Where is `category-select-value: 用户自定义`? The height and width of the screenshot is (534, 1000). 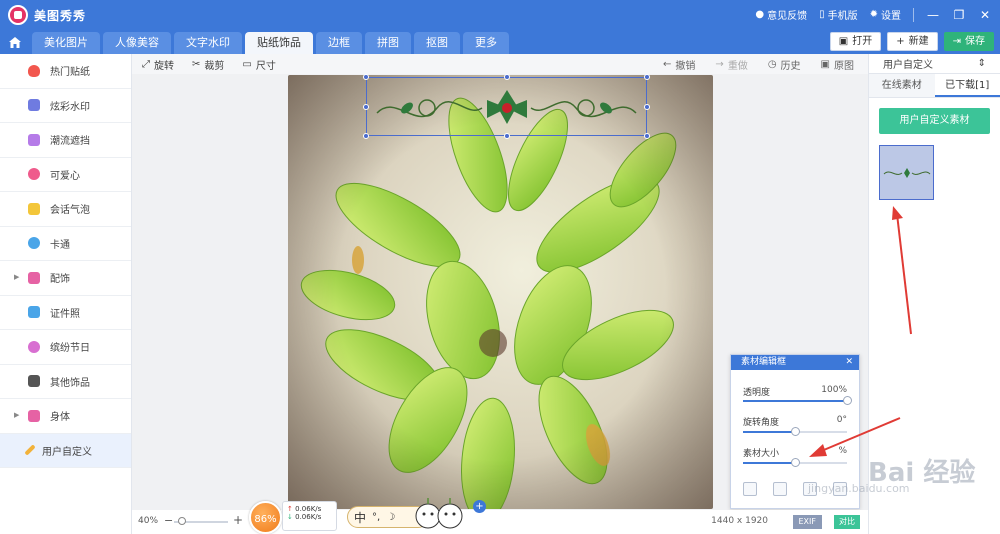 category-select-value: 用户自定义 is located at coordinates (908, 65).